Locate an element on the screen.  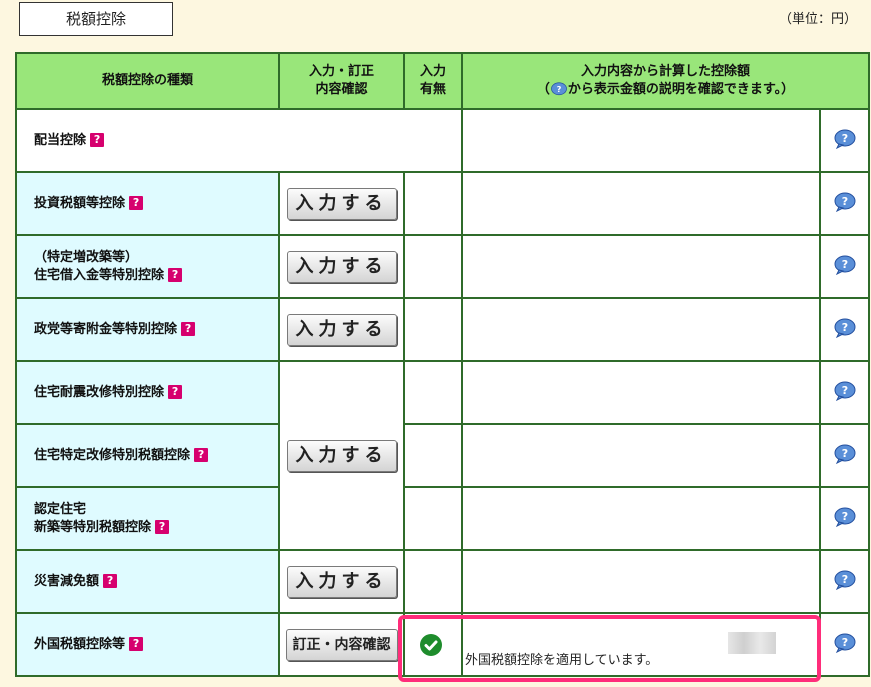
col-header-input-line2: 内容確認 is located at coordinates (341, 89).